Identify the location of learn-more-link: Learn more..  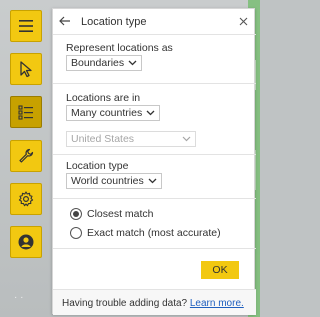
(217, 303).